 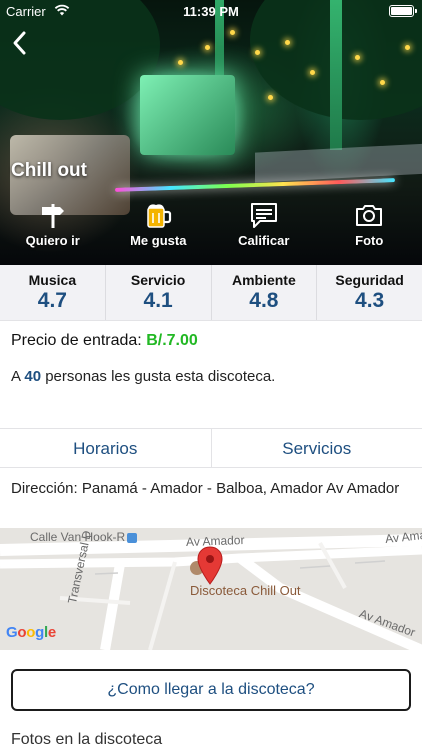 I want to click on rating-security: Seguridad 4.3, so click(x=369, y=292).